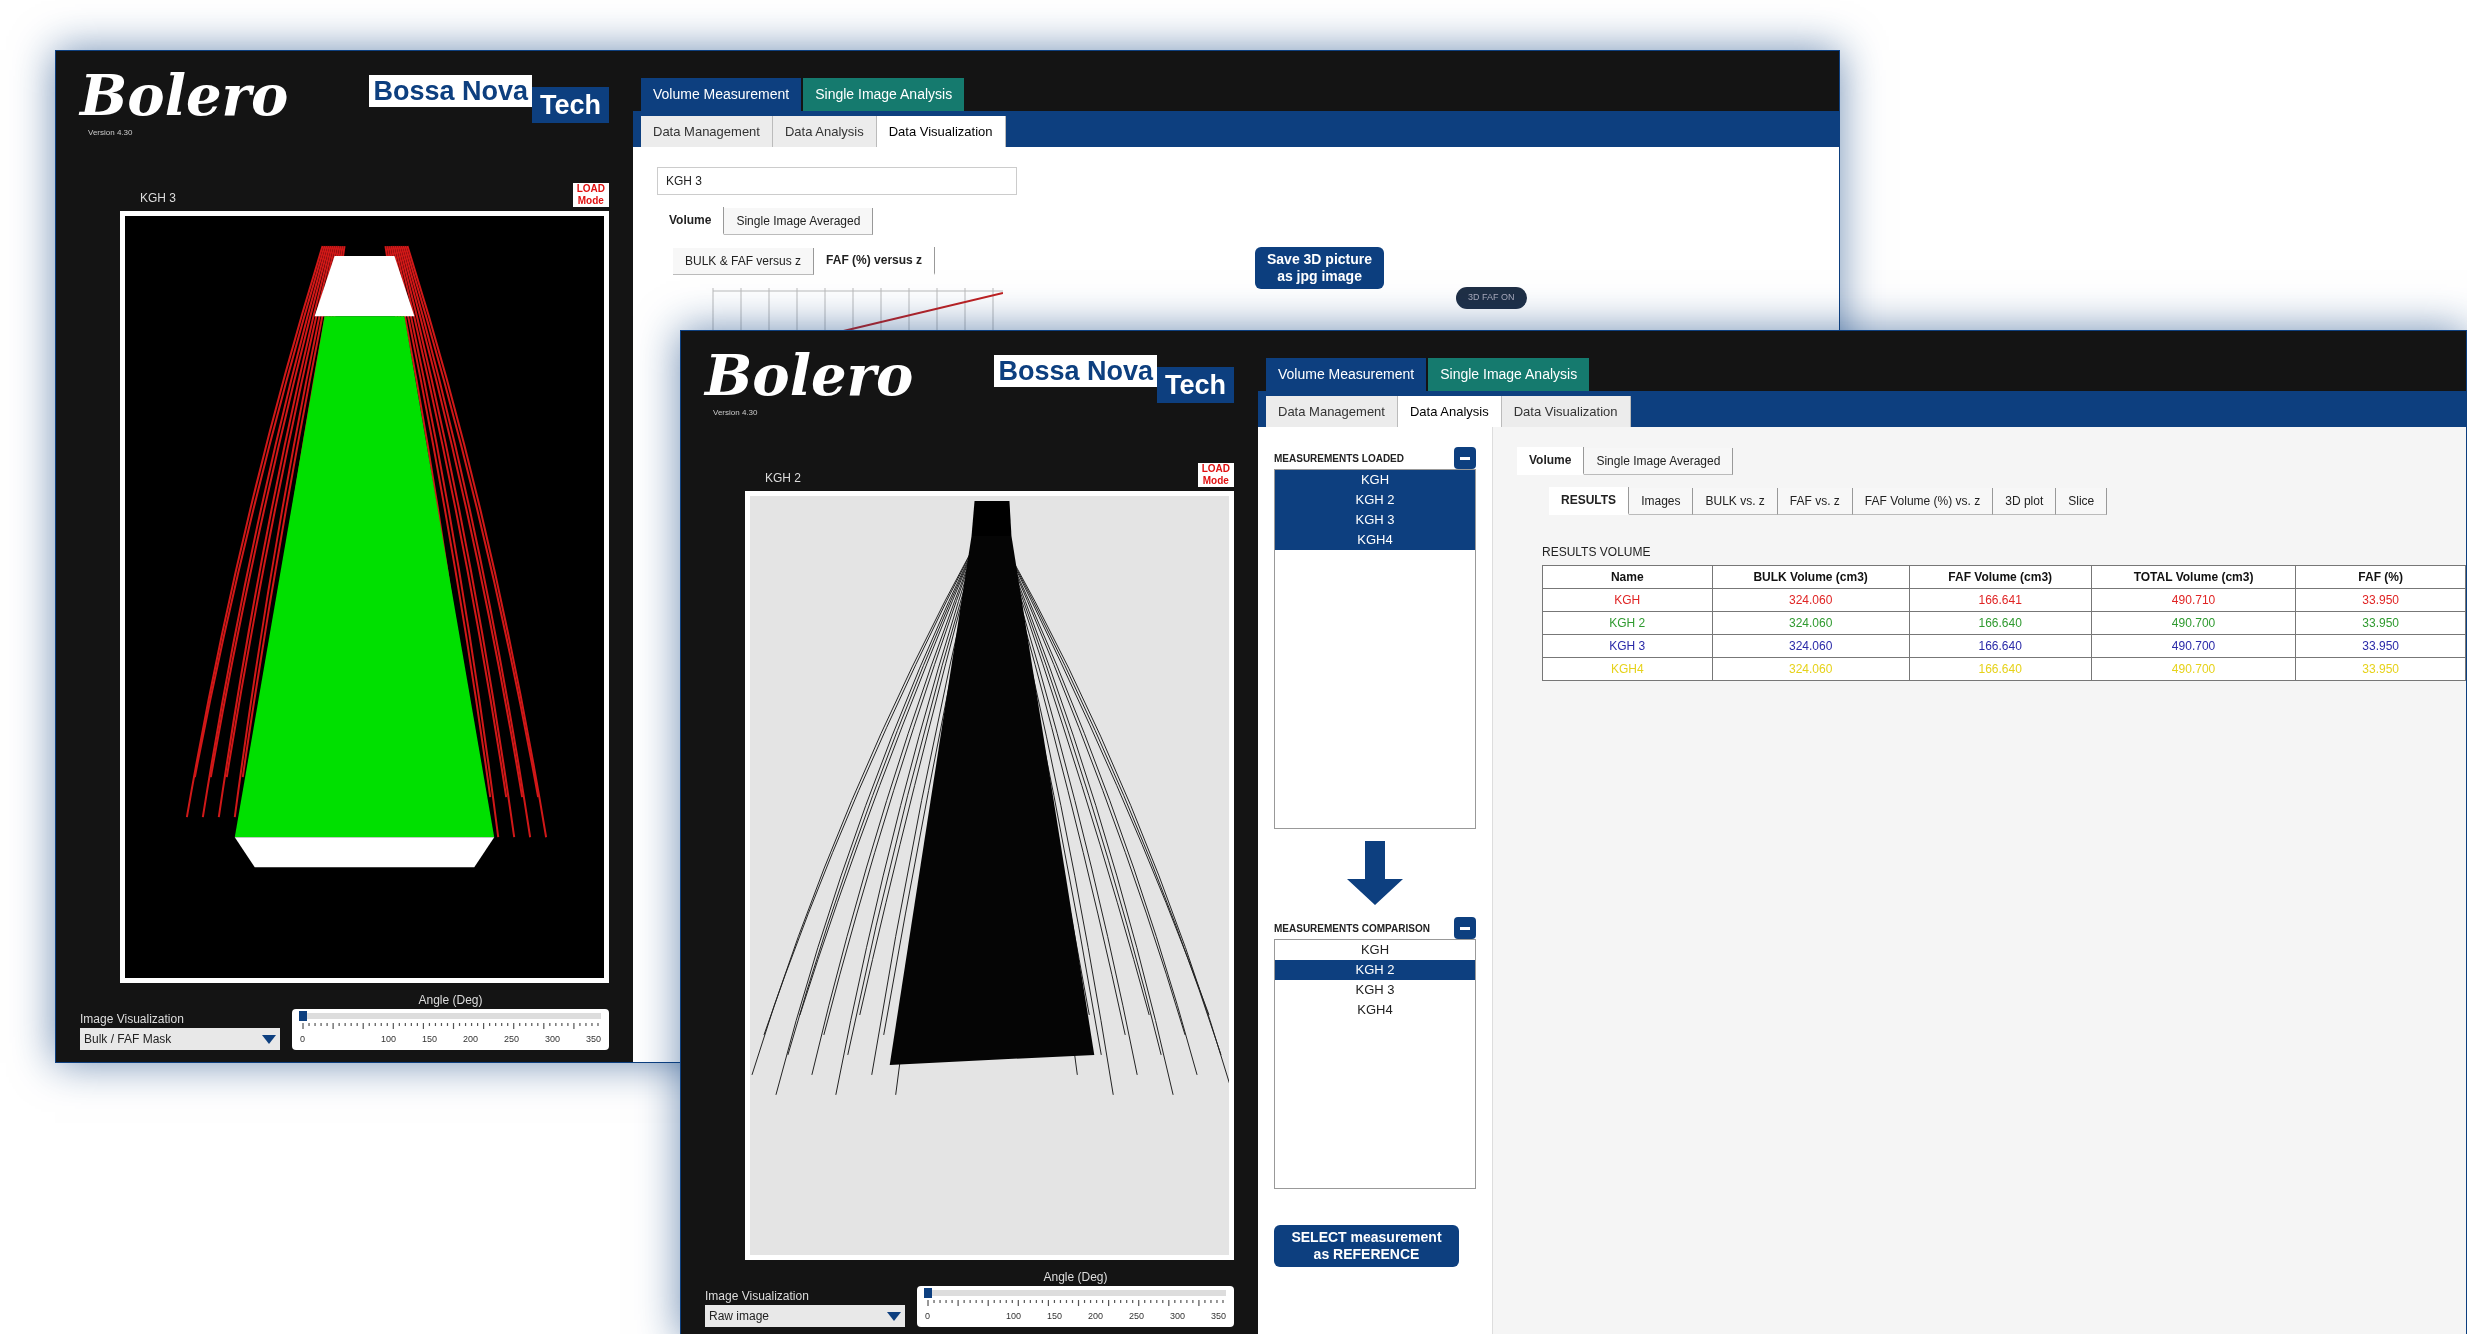  Describe the element at coordinates (837, 181) in the screenshot. I see `measurement-field: KGH 3` at that location.